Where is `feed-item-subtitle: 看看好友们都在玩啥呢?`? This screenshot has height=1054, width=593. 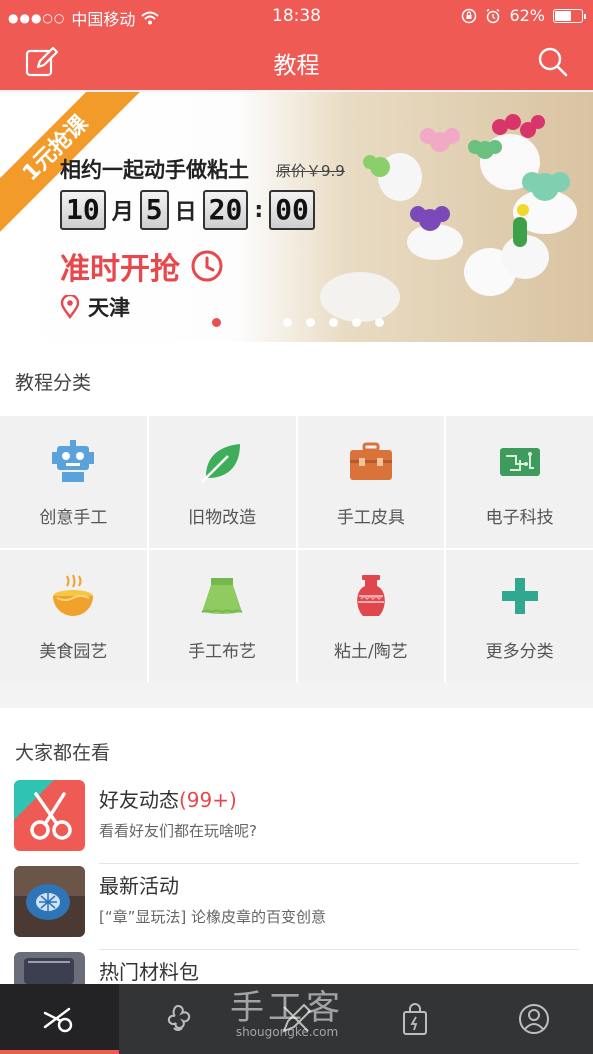 feed-item-subtitle: 看看好友们都在玩啥呢? is located at coordinates (178, 831).